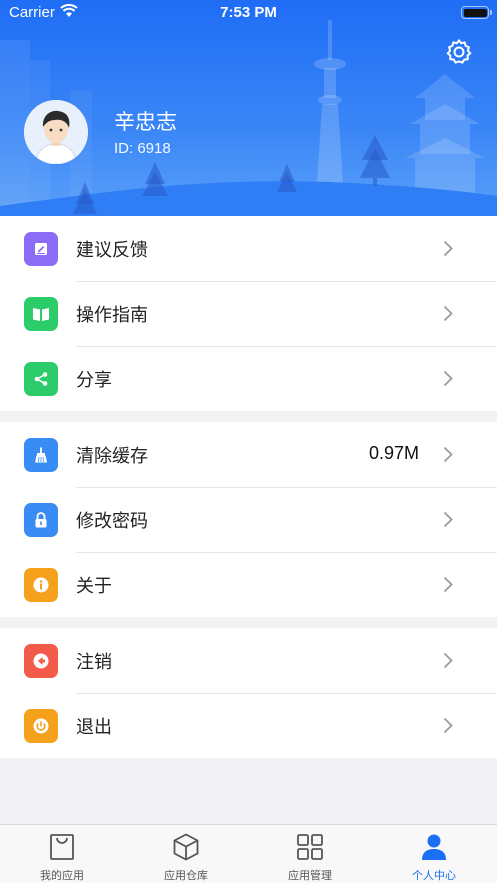 The height and width of the screenshot is (883, 497). I want to click on menu-item-label: 操作指南, so click(112, 315).